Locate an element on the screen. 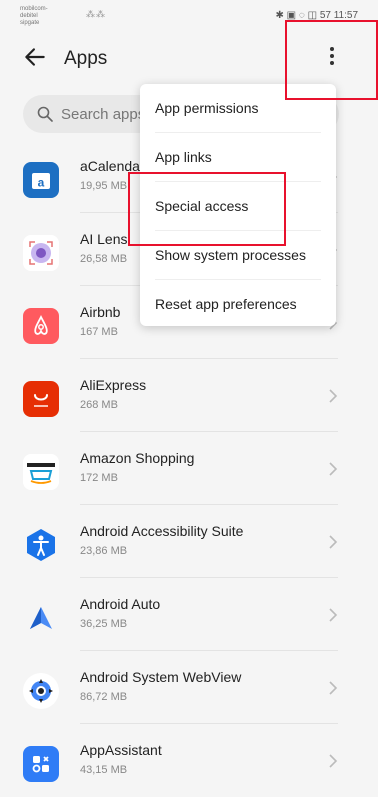  highlight-more-options is located at coordinates (331, 60).